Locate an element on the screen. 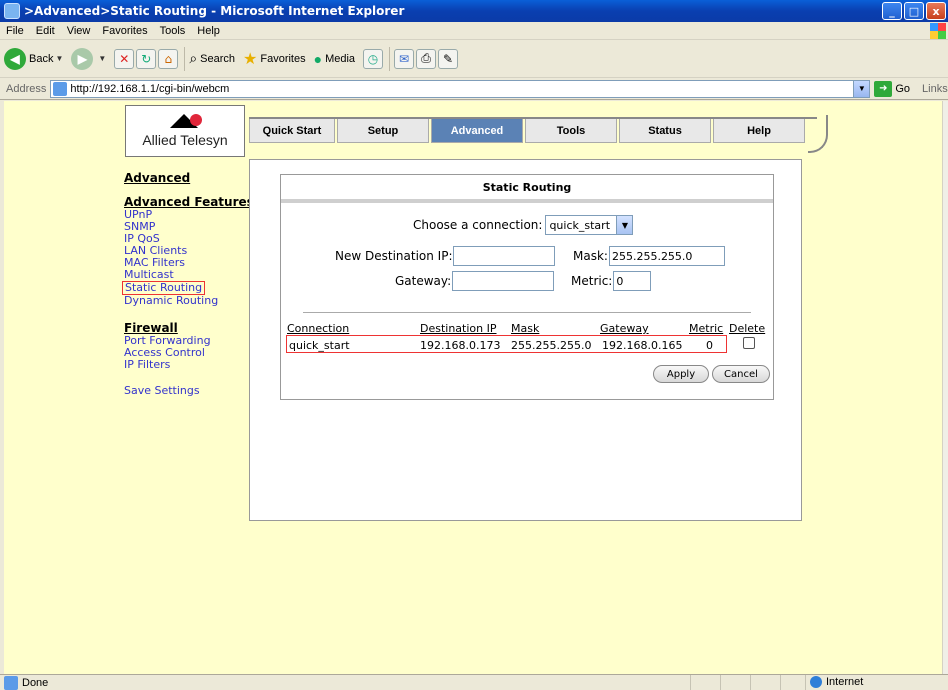  nav-advanced-heading: Advanced is located at coordinates (189, 178).